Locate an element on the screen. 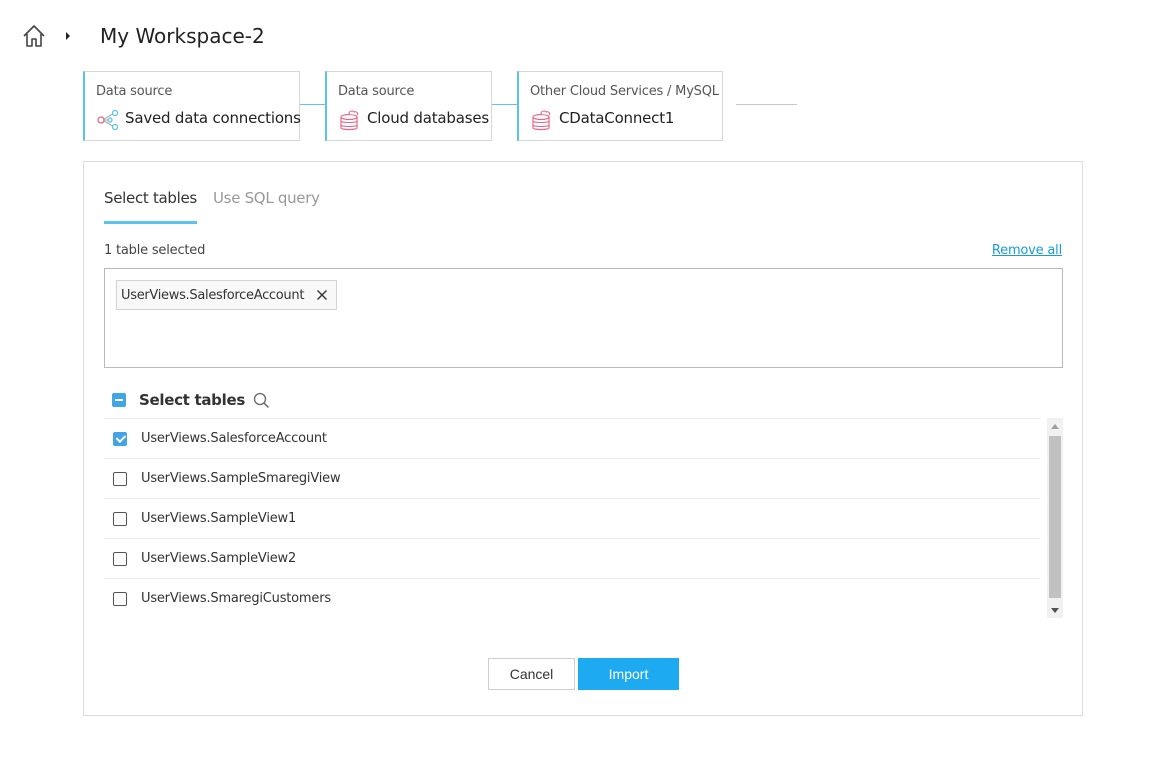 This screenshot has height=762, width=1151. table-row: UserViews.SmaregiCustomers is located at coordinates (572, 598).